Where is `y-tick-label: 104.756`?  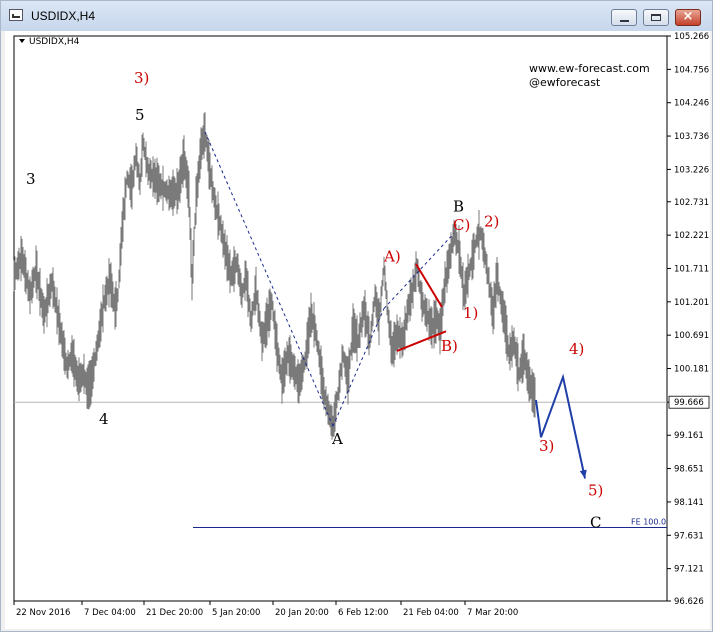
y-tick-label: 104.756 is located at coordinates (691, 70).